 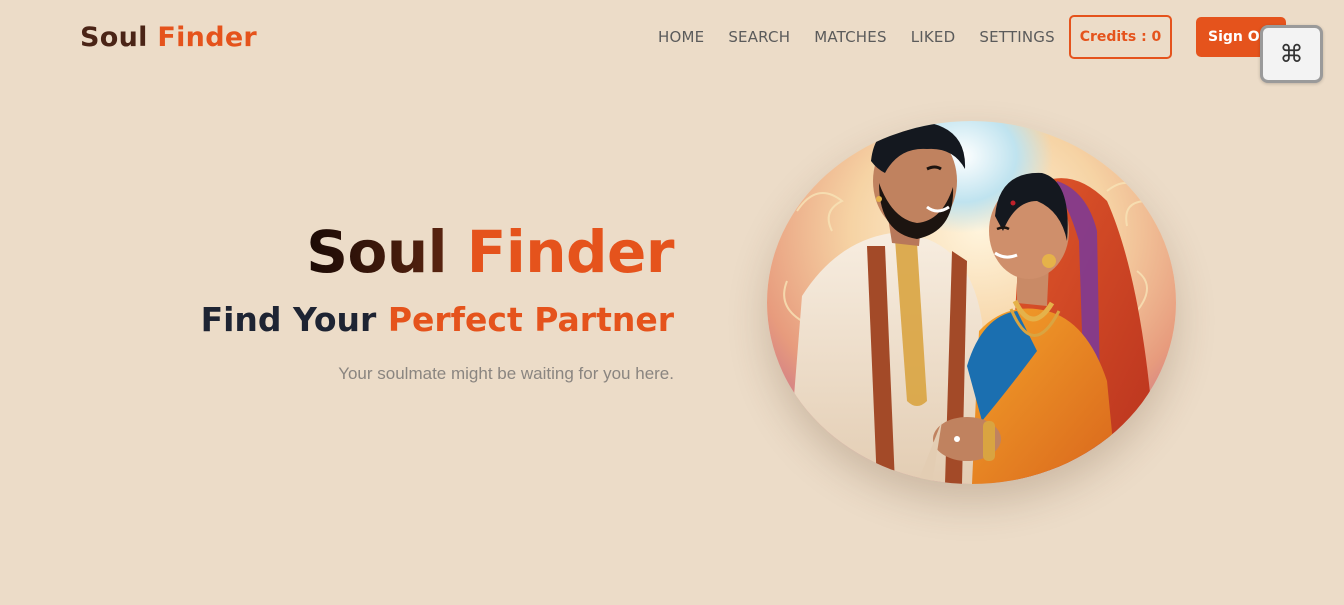 I want to click on nav-link-liked: LIKED, so click(x=933, y=37).